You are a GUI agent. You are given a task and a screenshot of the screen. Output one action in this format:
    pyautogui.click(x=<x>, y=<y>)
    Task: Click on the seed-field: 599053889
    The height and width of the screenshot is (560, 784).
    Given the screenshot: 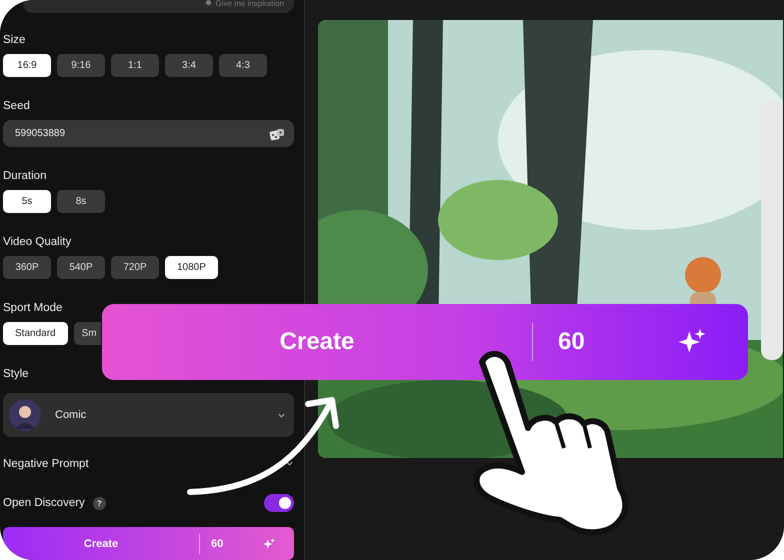 What is the action you would take?
    pyautogui.click(x=148, y=134)
    